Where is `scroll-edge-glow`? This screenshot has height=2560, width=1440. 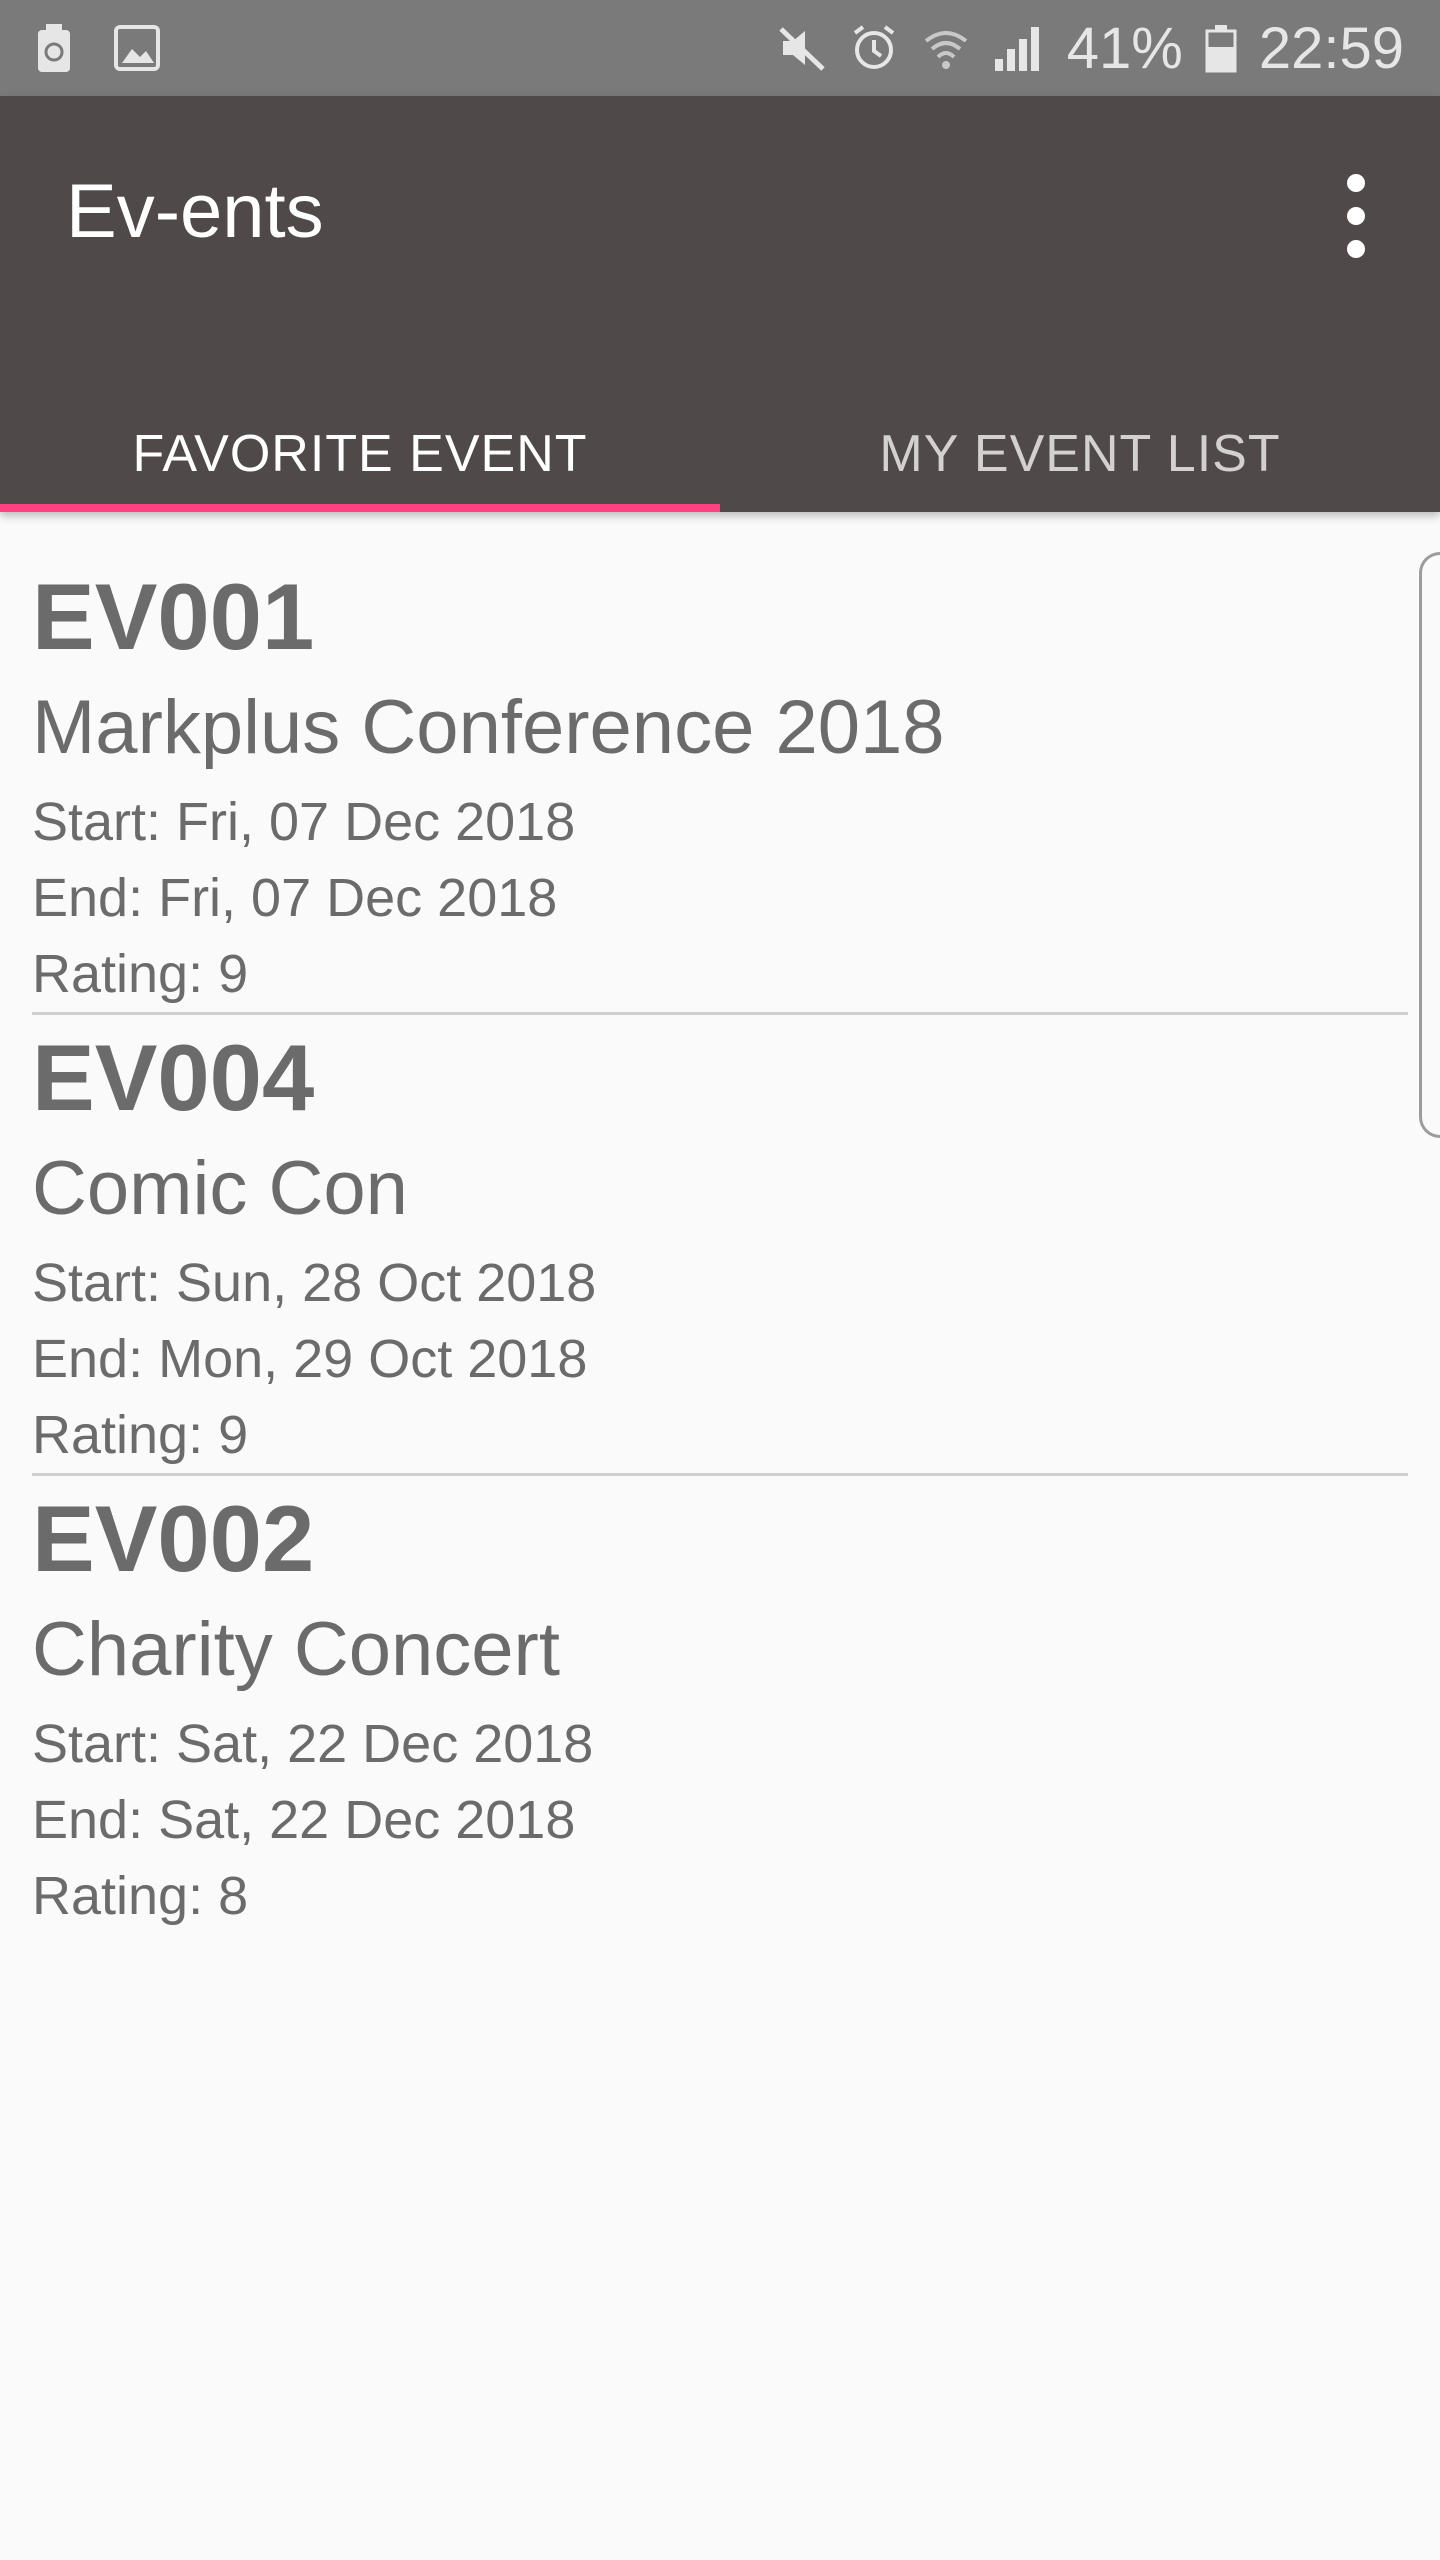
scroll-edge-glow is located at coordinates (1429, 845).